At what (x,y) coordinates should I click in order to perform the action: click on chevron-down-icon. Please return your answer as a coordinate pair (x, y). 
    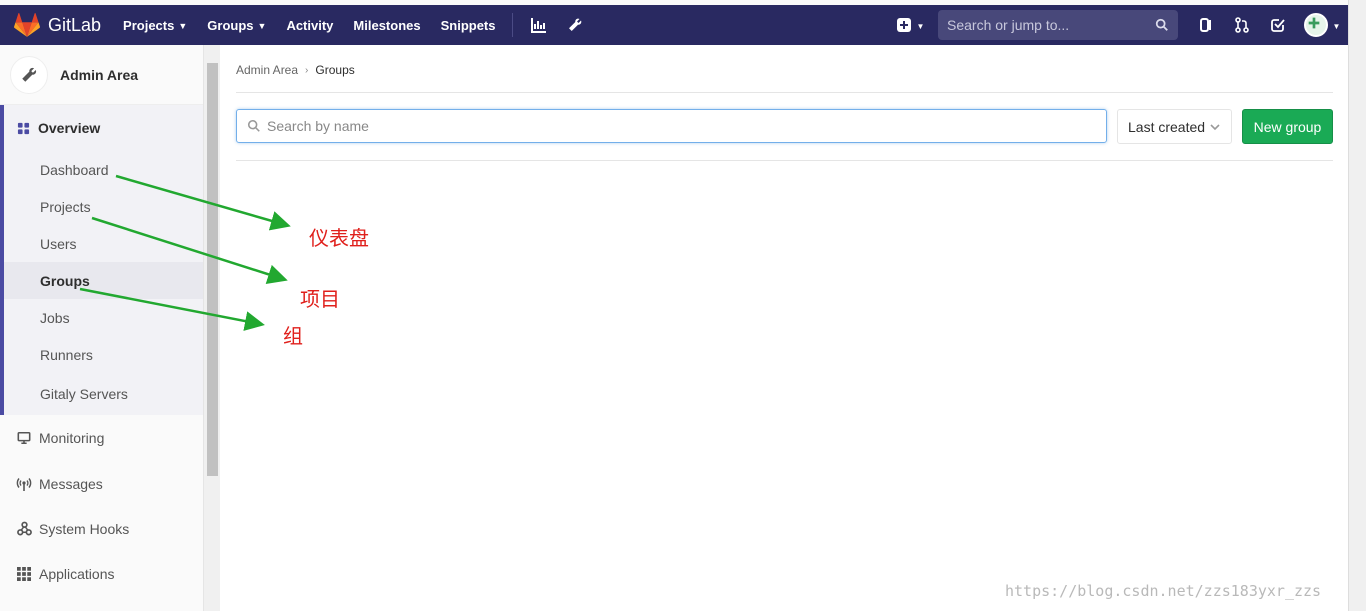
    Looking at the image, I should click on (1215, 126).